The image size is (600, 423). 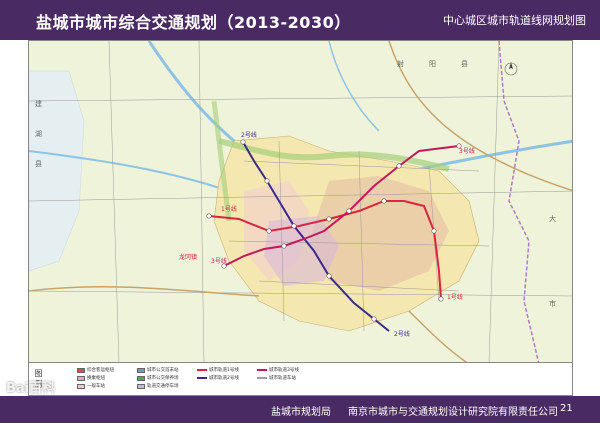 I want to click on label-line1-east: 1号线, so click(x=455, y=297).